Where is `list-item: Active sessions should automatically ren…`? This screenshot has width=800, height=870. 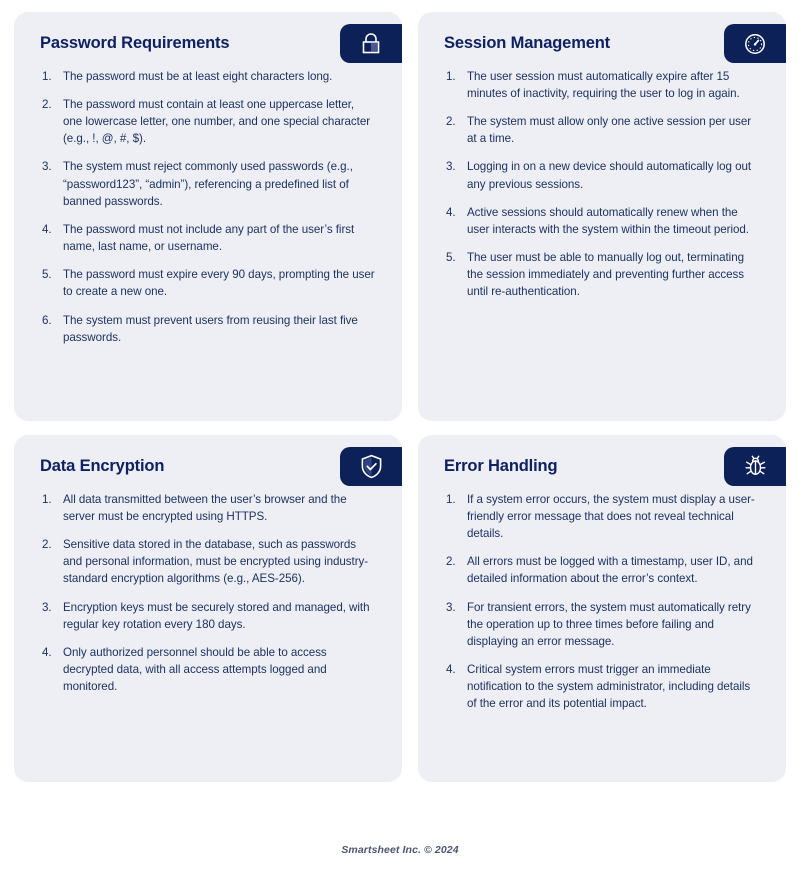
list-item: Active sessions should automatically ren… is located at coordinates (597, 220).